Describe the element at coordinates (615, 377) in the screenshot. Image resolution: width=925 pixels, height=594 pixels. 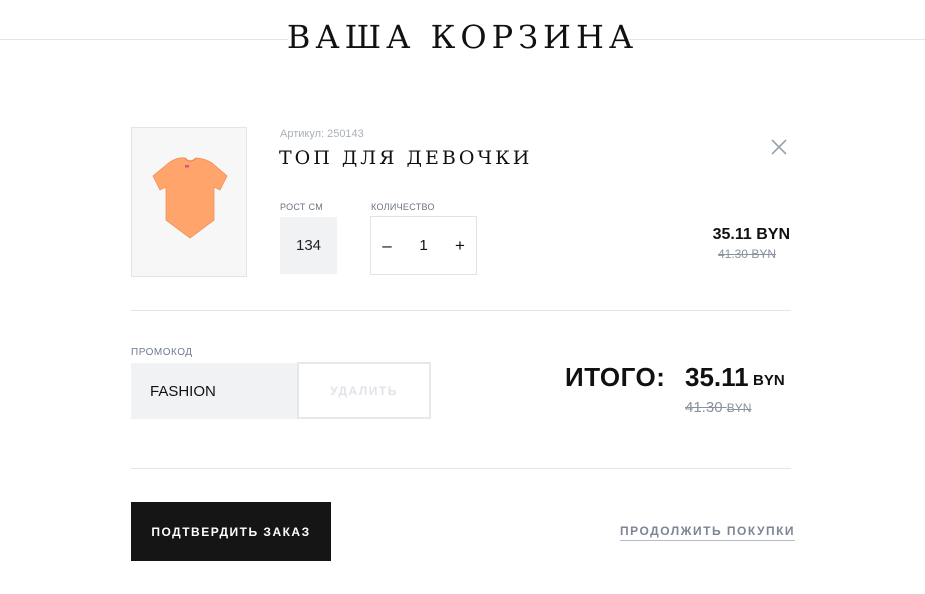
I see `total-label: ИТОГО:` at that location.